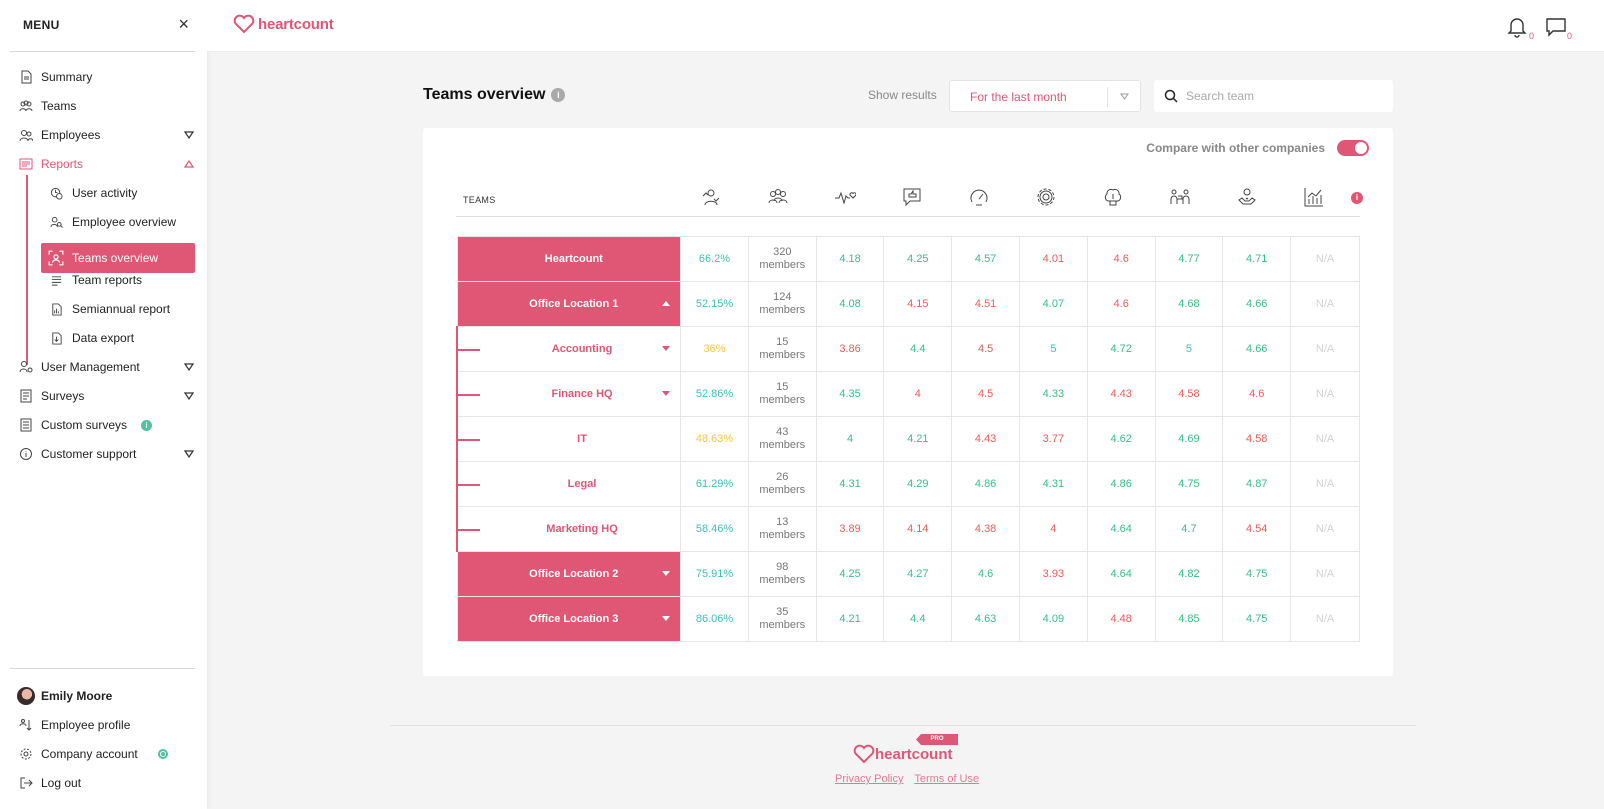 The width and height of the screenshot is (1604, 809). Describe the element at coordinates (1121, 619) in the screenshot. I see `score-cell: 4.48` at that location.